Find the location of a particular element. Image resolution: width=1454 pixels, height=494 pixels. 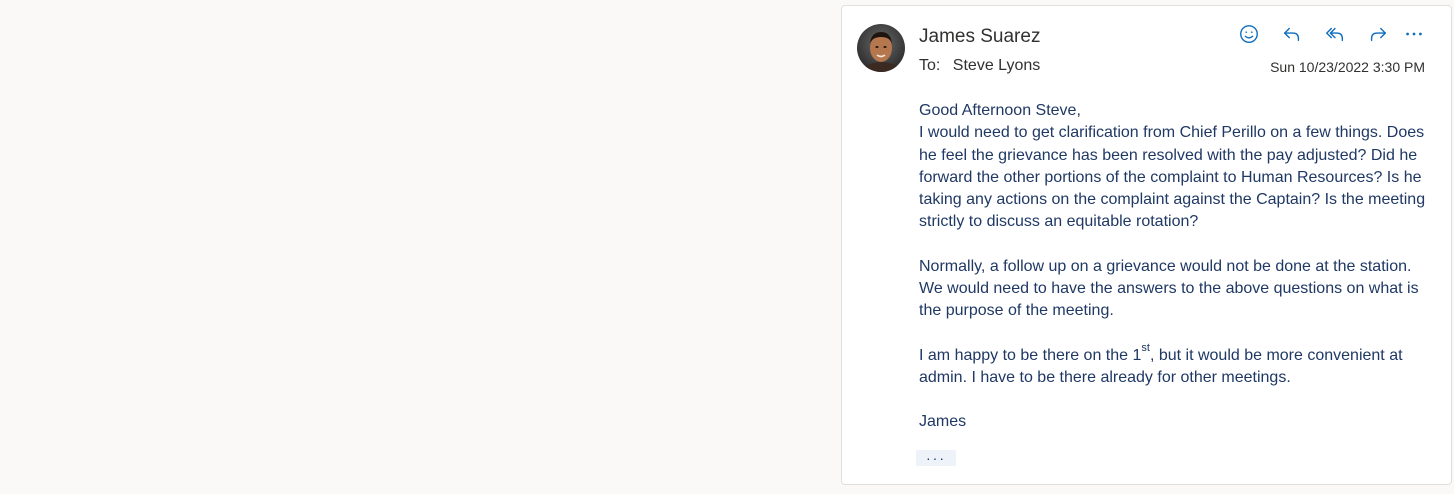

more-actions-icon is located at coordinates (1414, 34).